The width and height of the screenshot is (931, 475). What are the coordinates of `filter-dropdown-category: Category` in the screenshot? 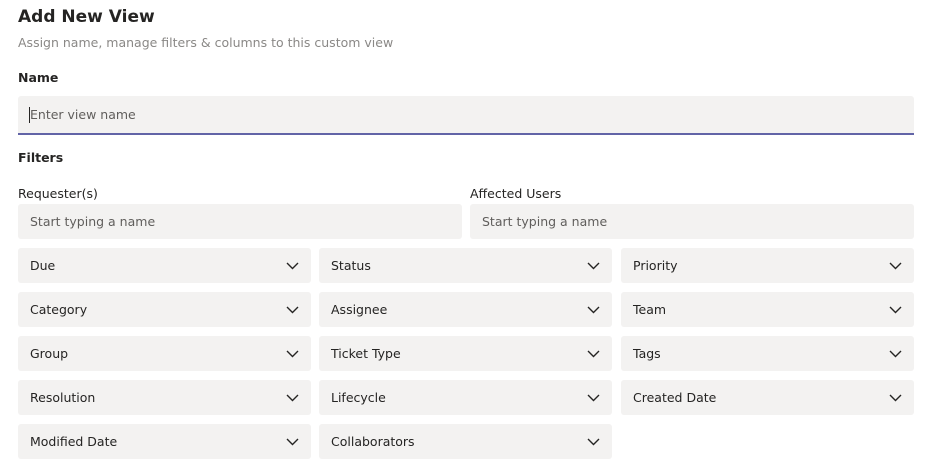 It's located at (164, 309).